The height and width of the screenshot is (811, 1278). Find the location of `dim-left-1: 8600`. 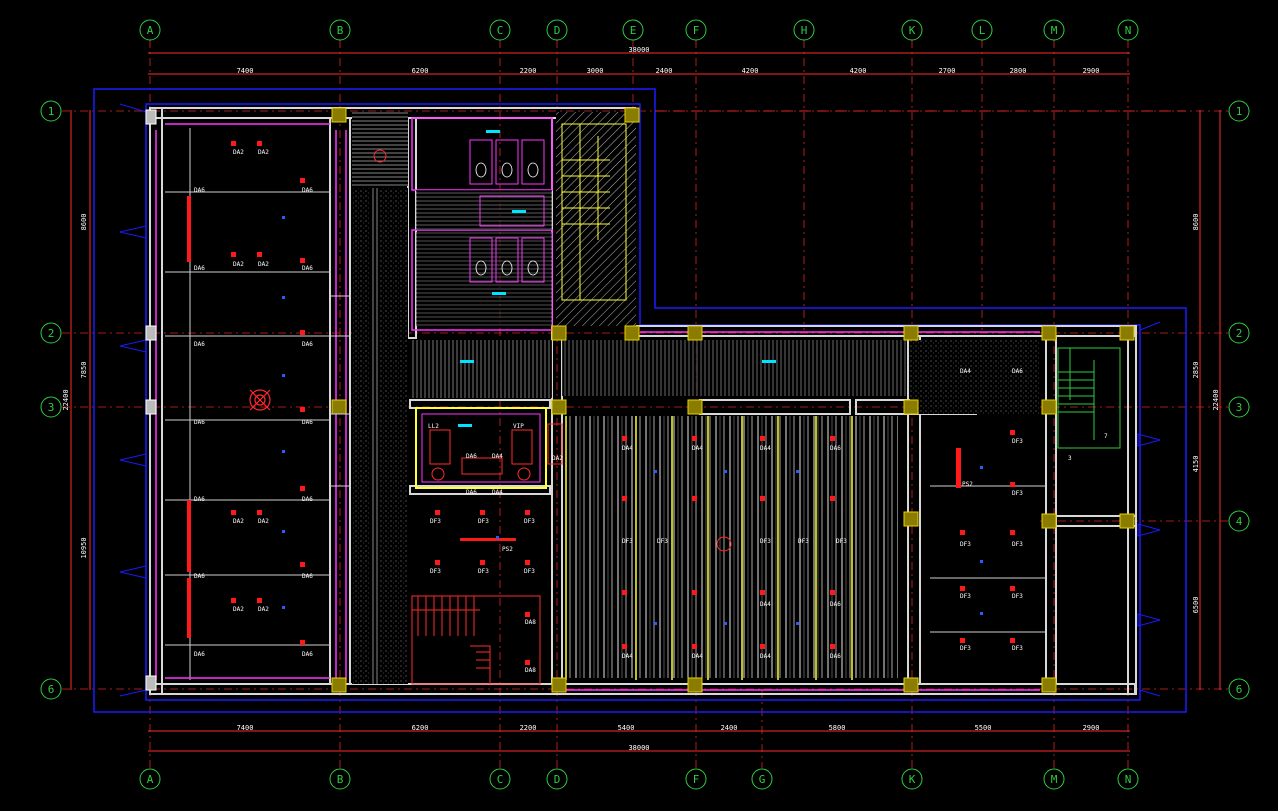

dim-left-1: 8600 is located at coordinates (84, 222).